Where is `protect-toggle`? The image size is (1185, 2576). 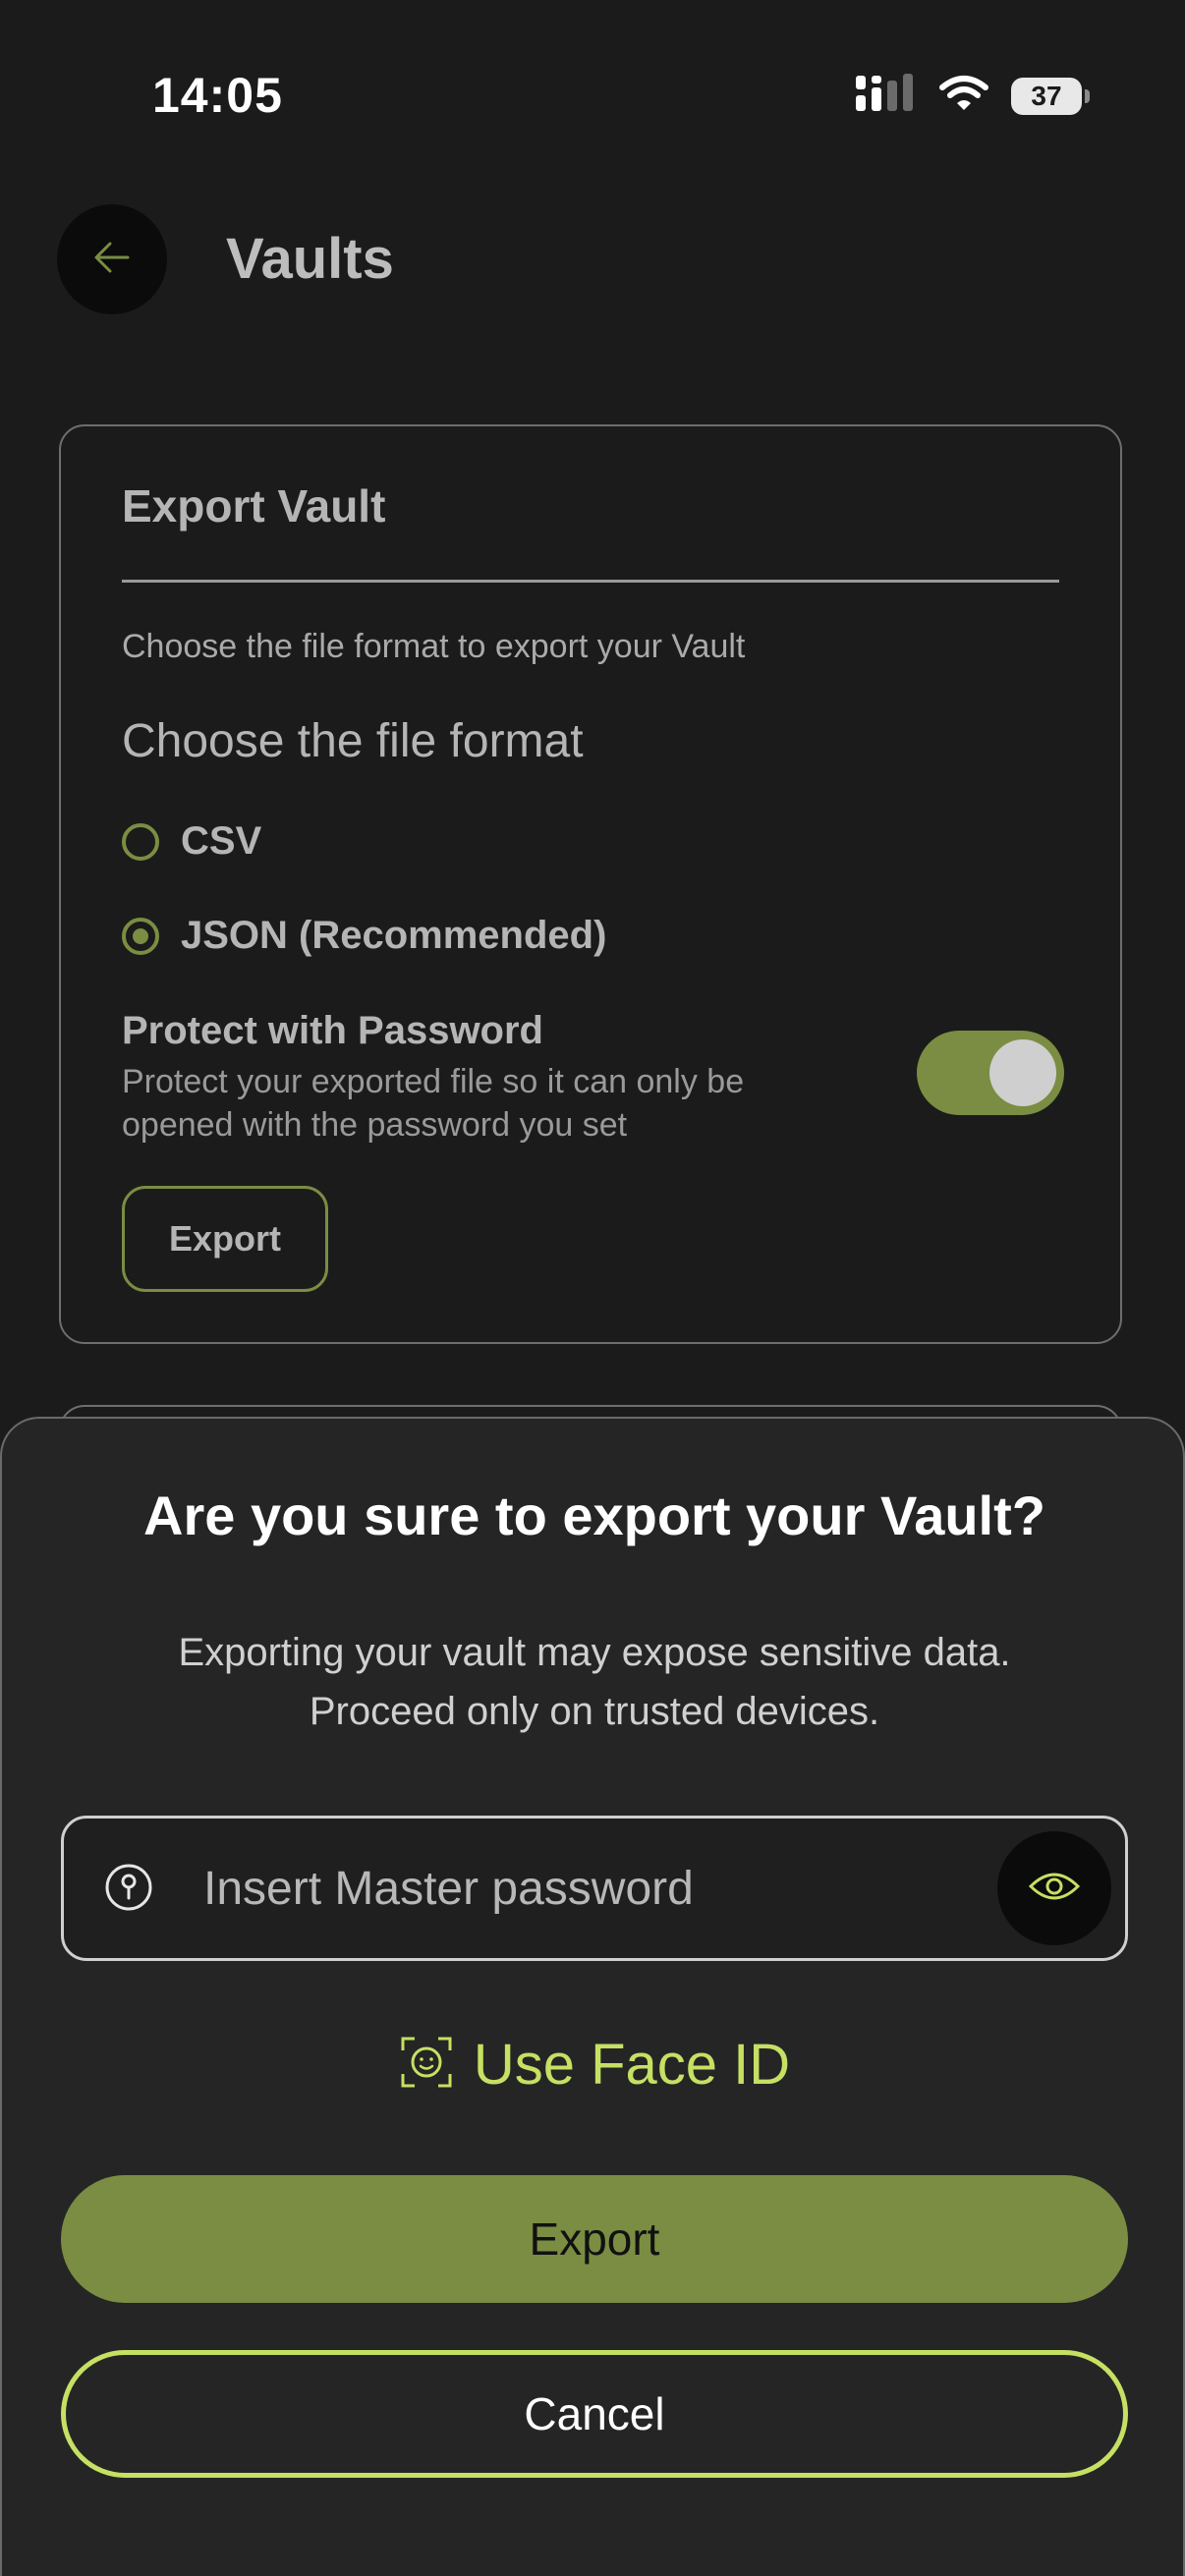
protect-toggle is located at coordinates (991, 1073).